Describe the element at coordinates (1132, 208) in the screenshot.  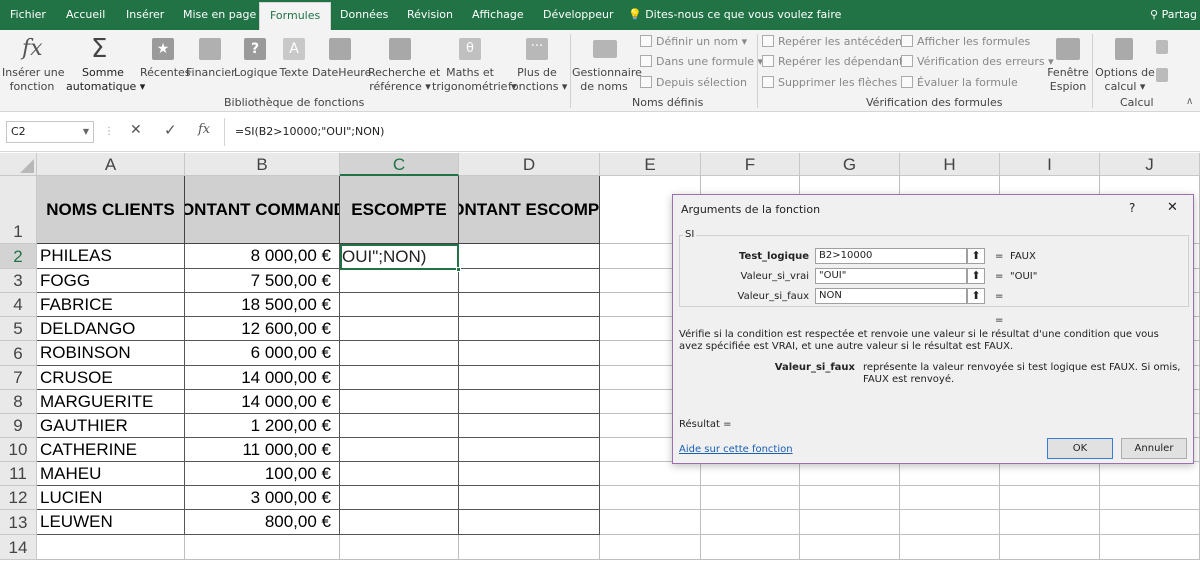
I see `help-button: ?` at that location.